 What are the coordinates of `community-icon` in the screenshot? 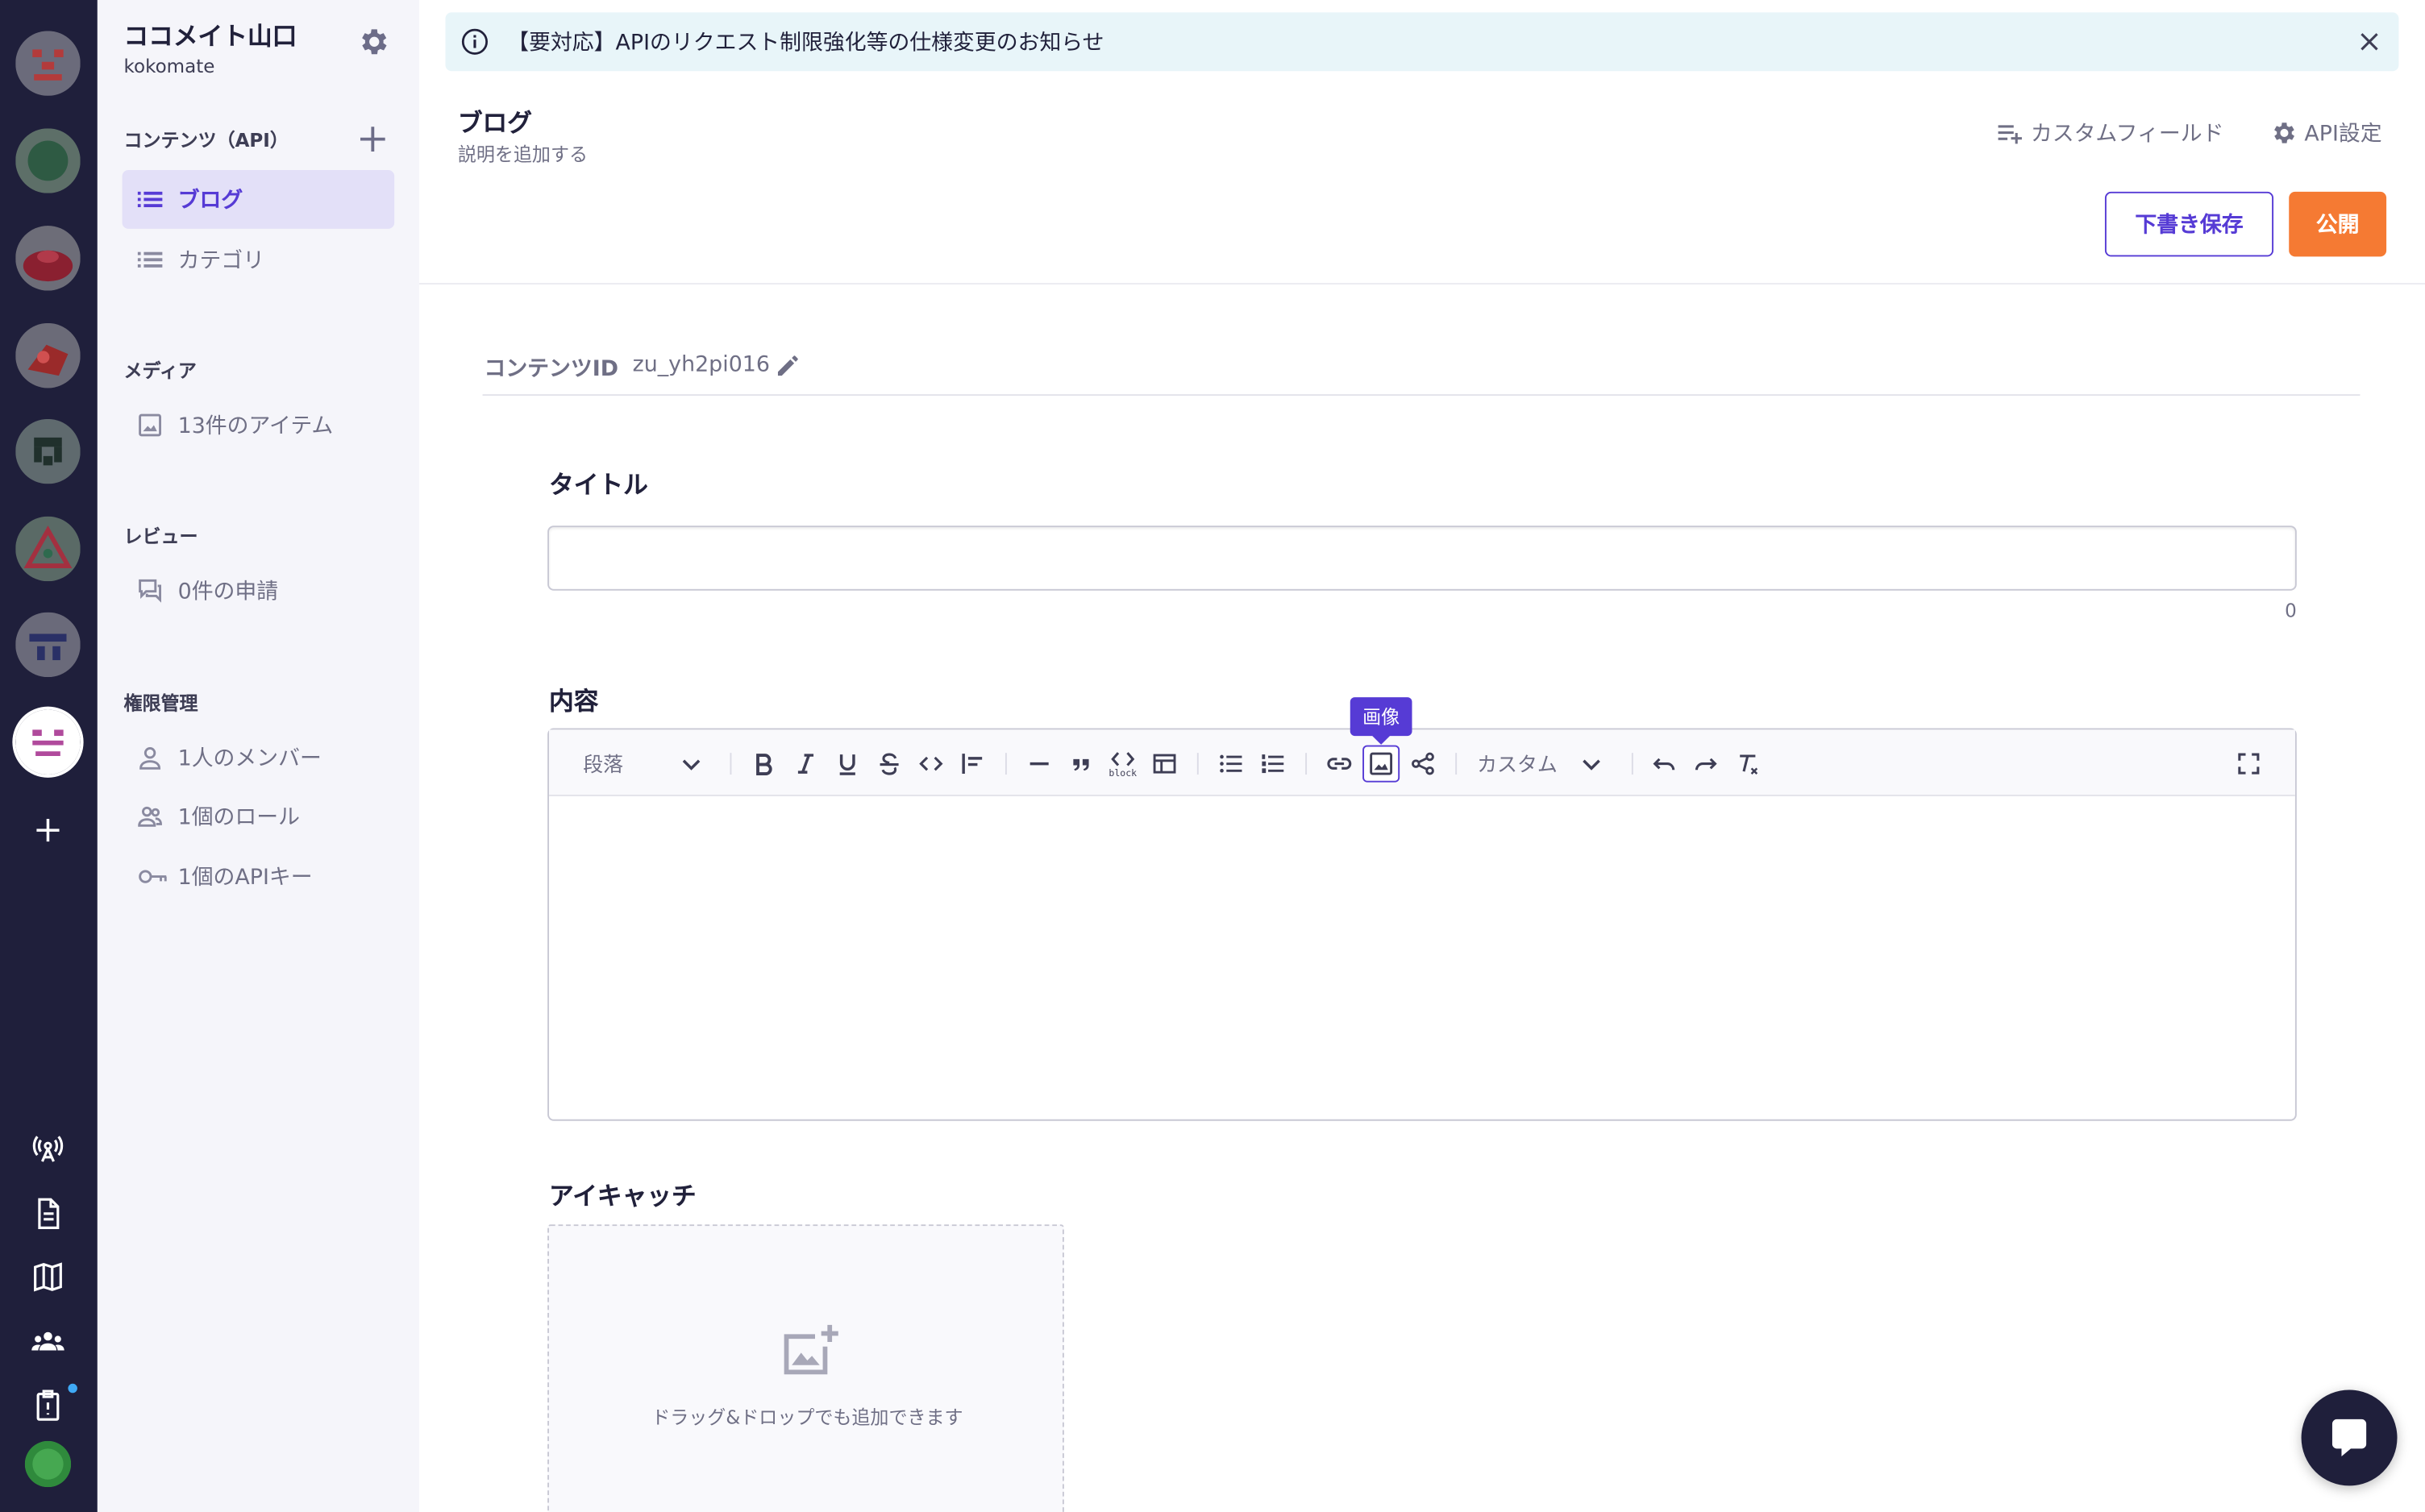 It's located at (47, 1341).